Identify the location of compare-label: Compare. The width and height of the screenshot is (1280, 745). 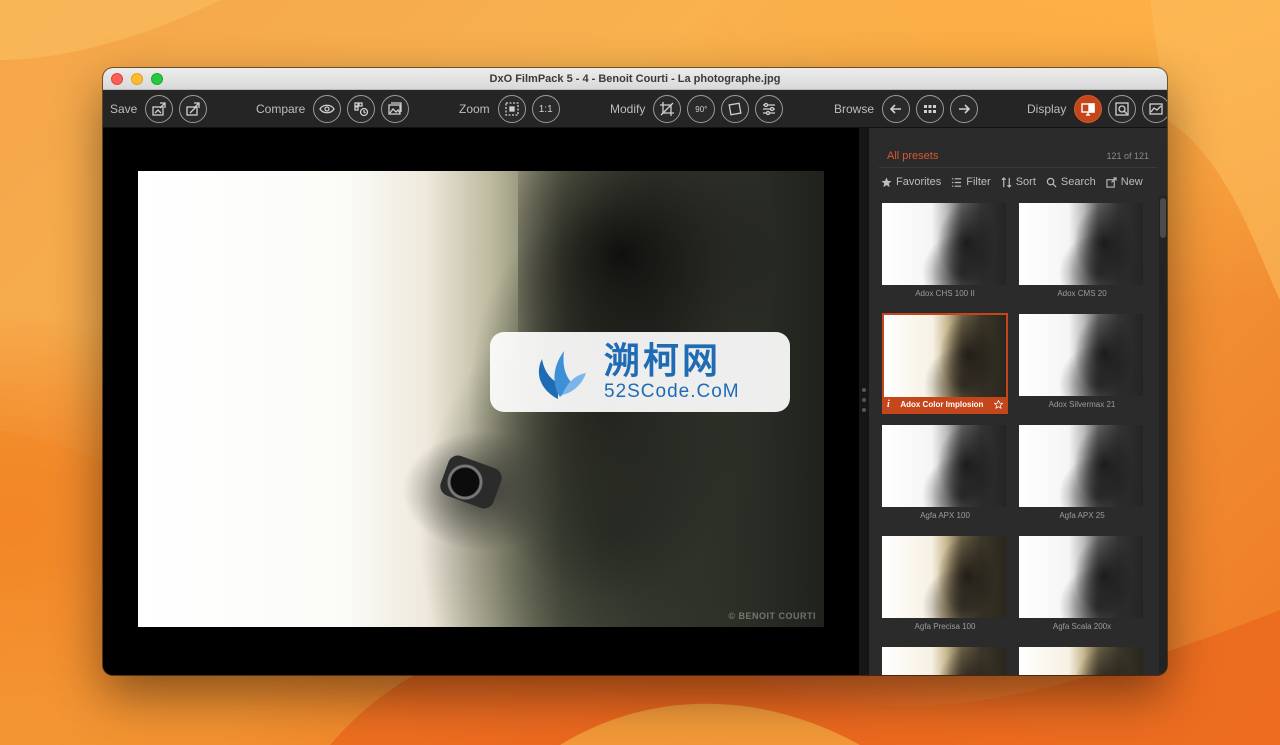
(281, 109).